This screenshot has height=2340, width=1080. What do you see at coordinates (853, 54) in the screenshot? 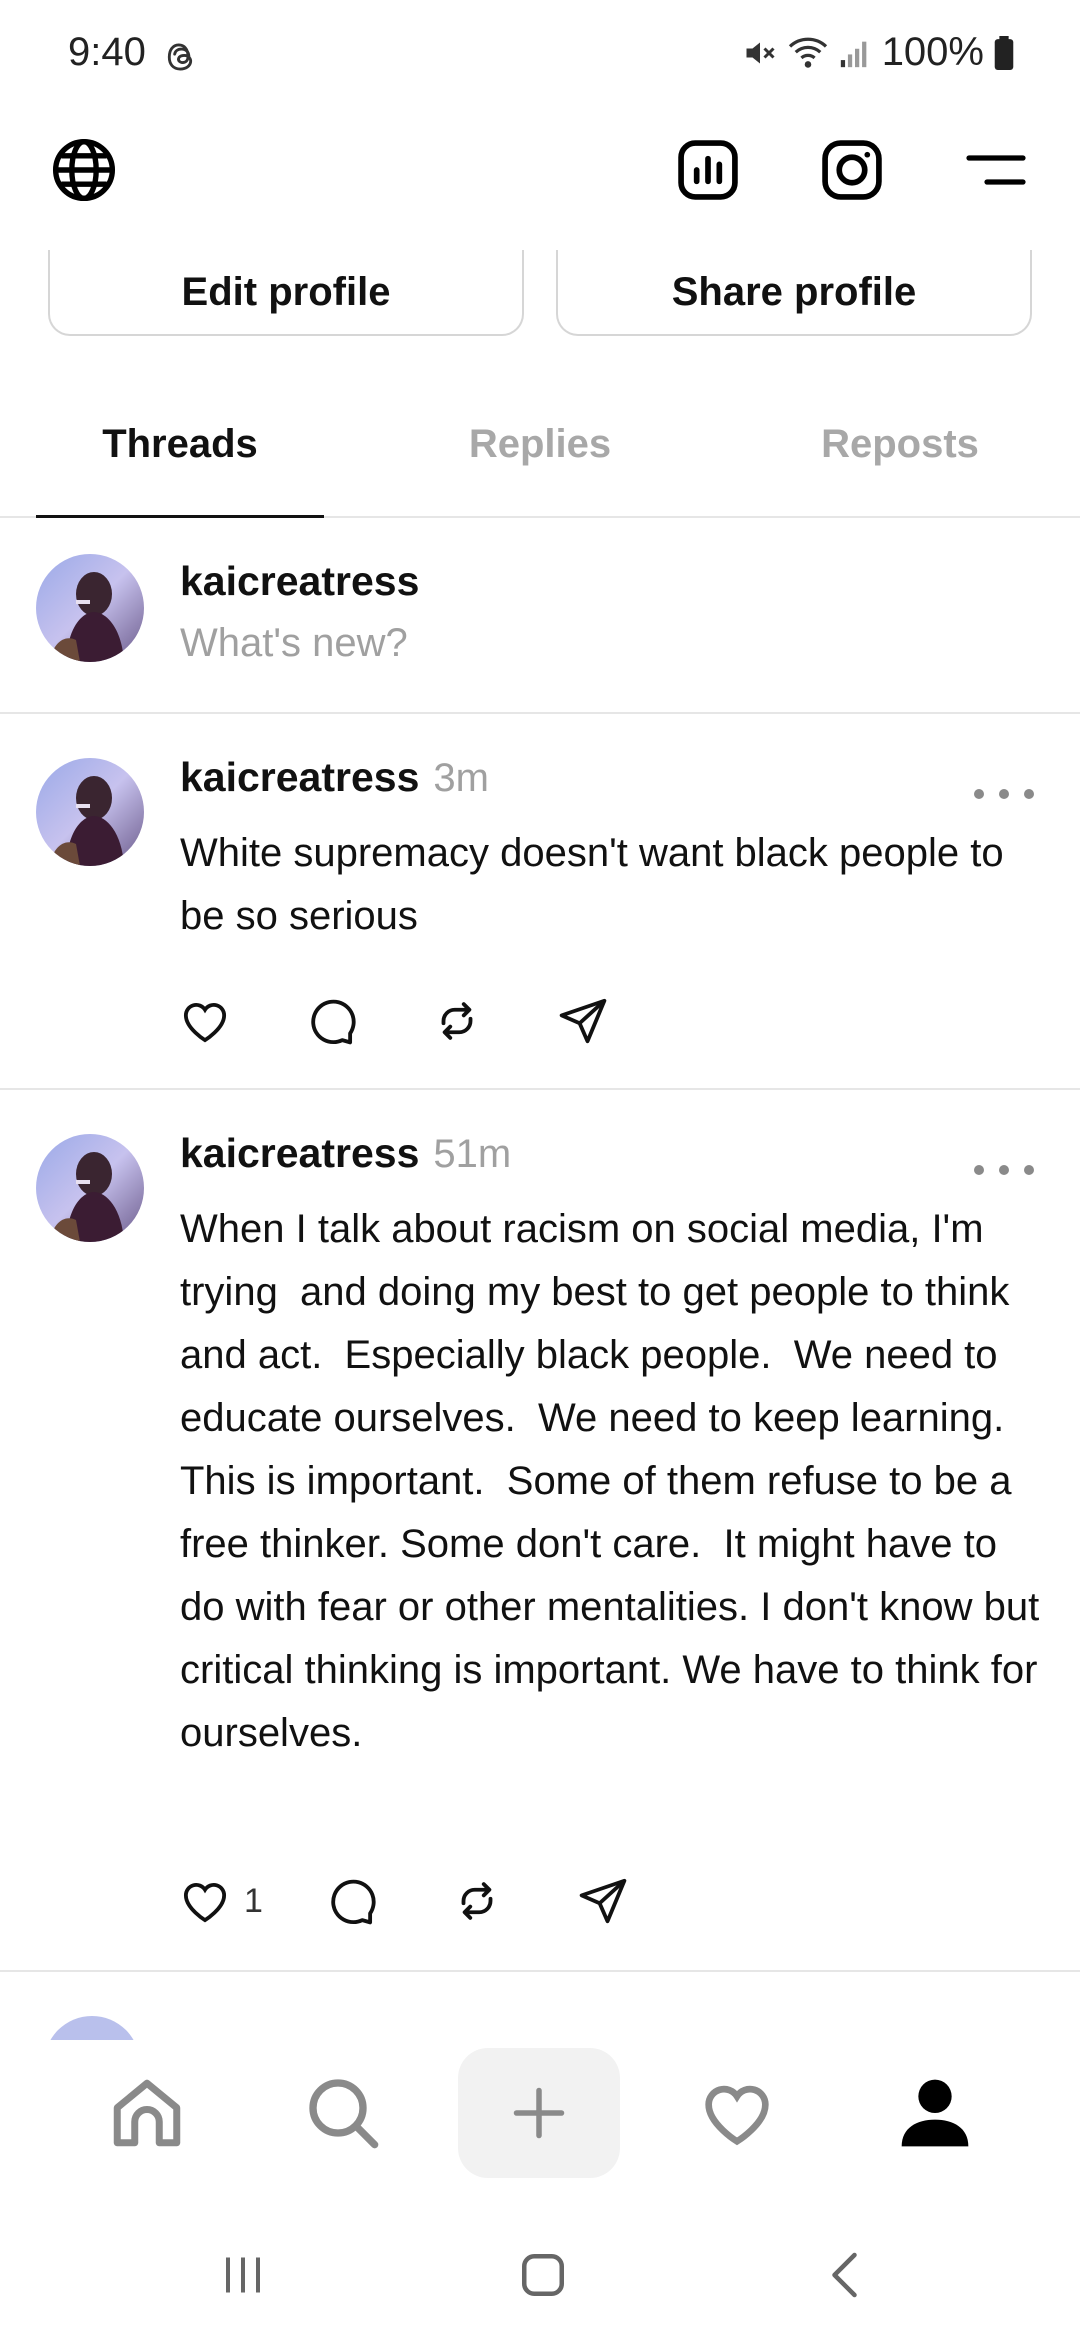
I see `signal-icon` at bounding box center [853, 54].